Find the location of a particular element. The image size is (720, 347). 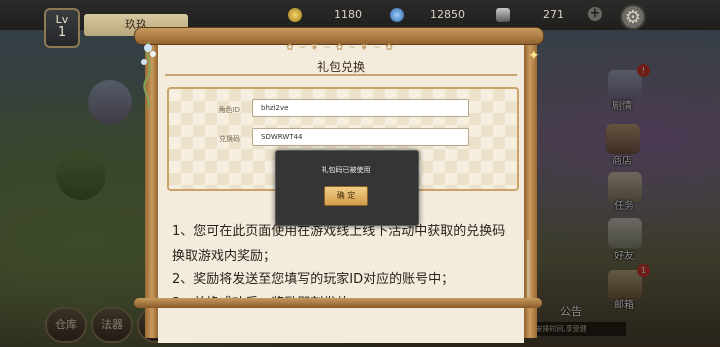

crystal-amount: 271 is located at coordinates (553, 14).